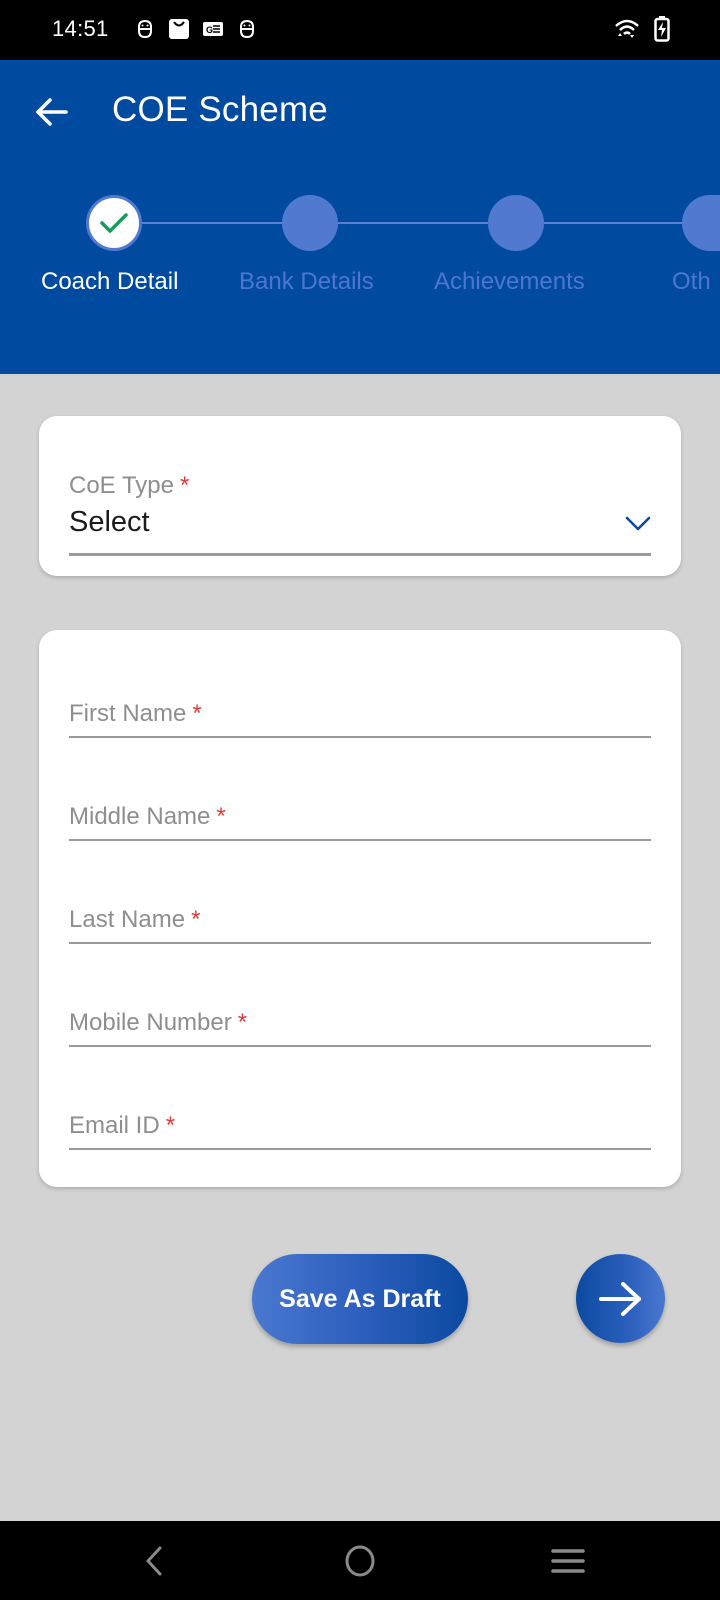 This screenshot has width=720, height=1600. Describe the element at coordinates (360, 554) in the screenshot. I see `coe-type-underline` at that location.